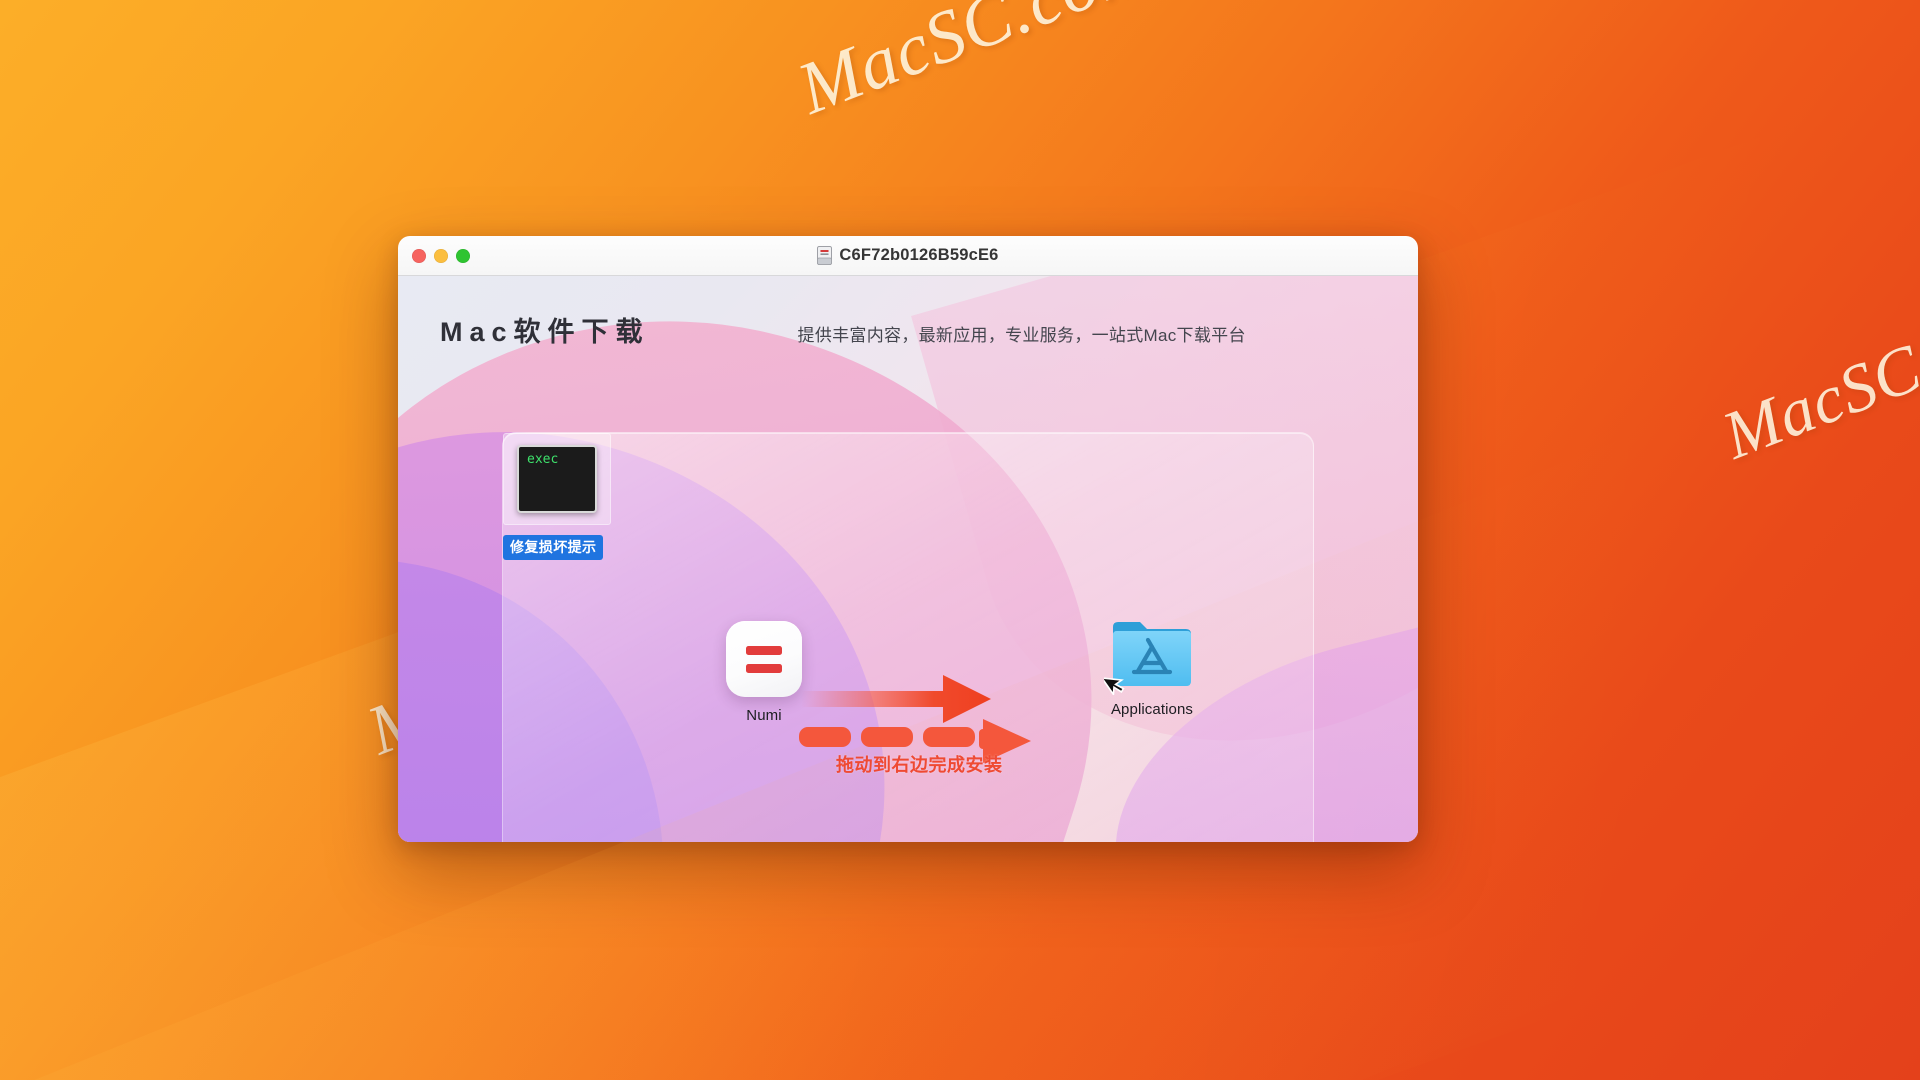 The height and width of the screenshot is (1080, 1920). I want to click on window-title-group: C6F72b0126B59cE6, so click(908, 255).